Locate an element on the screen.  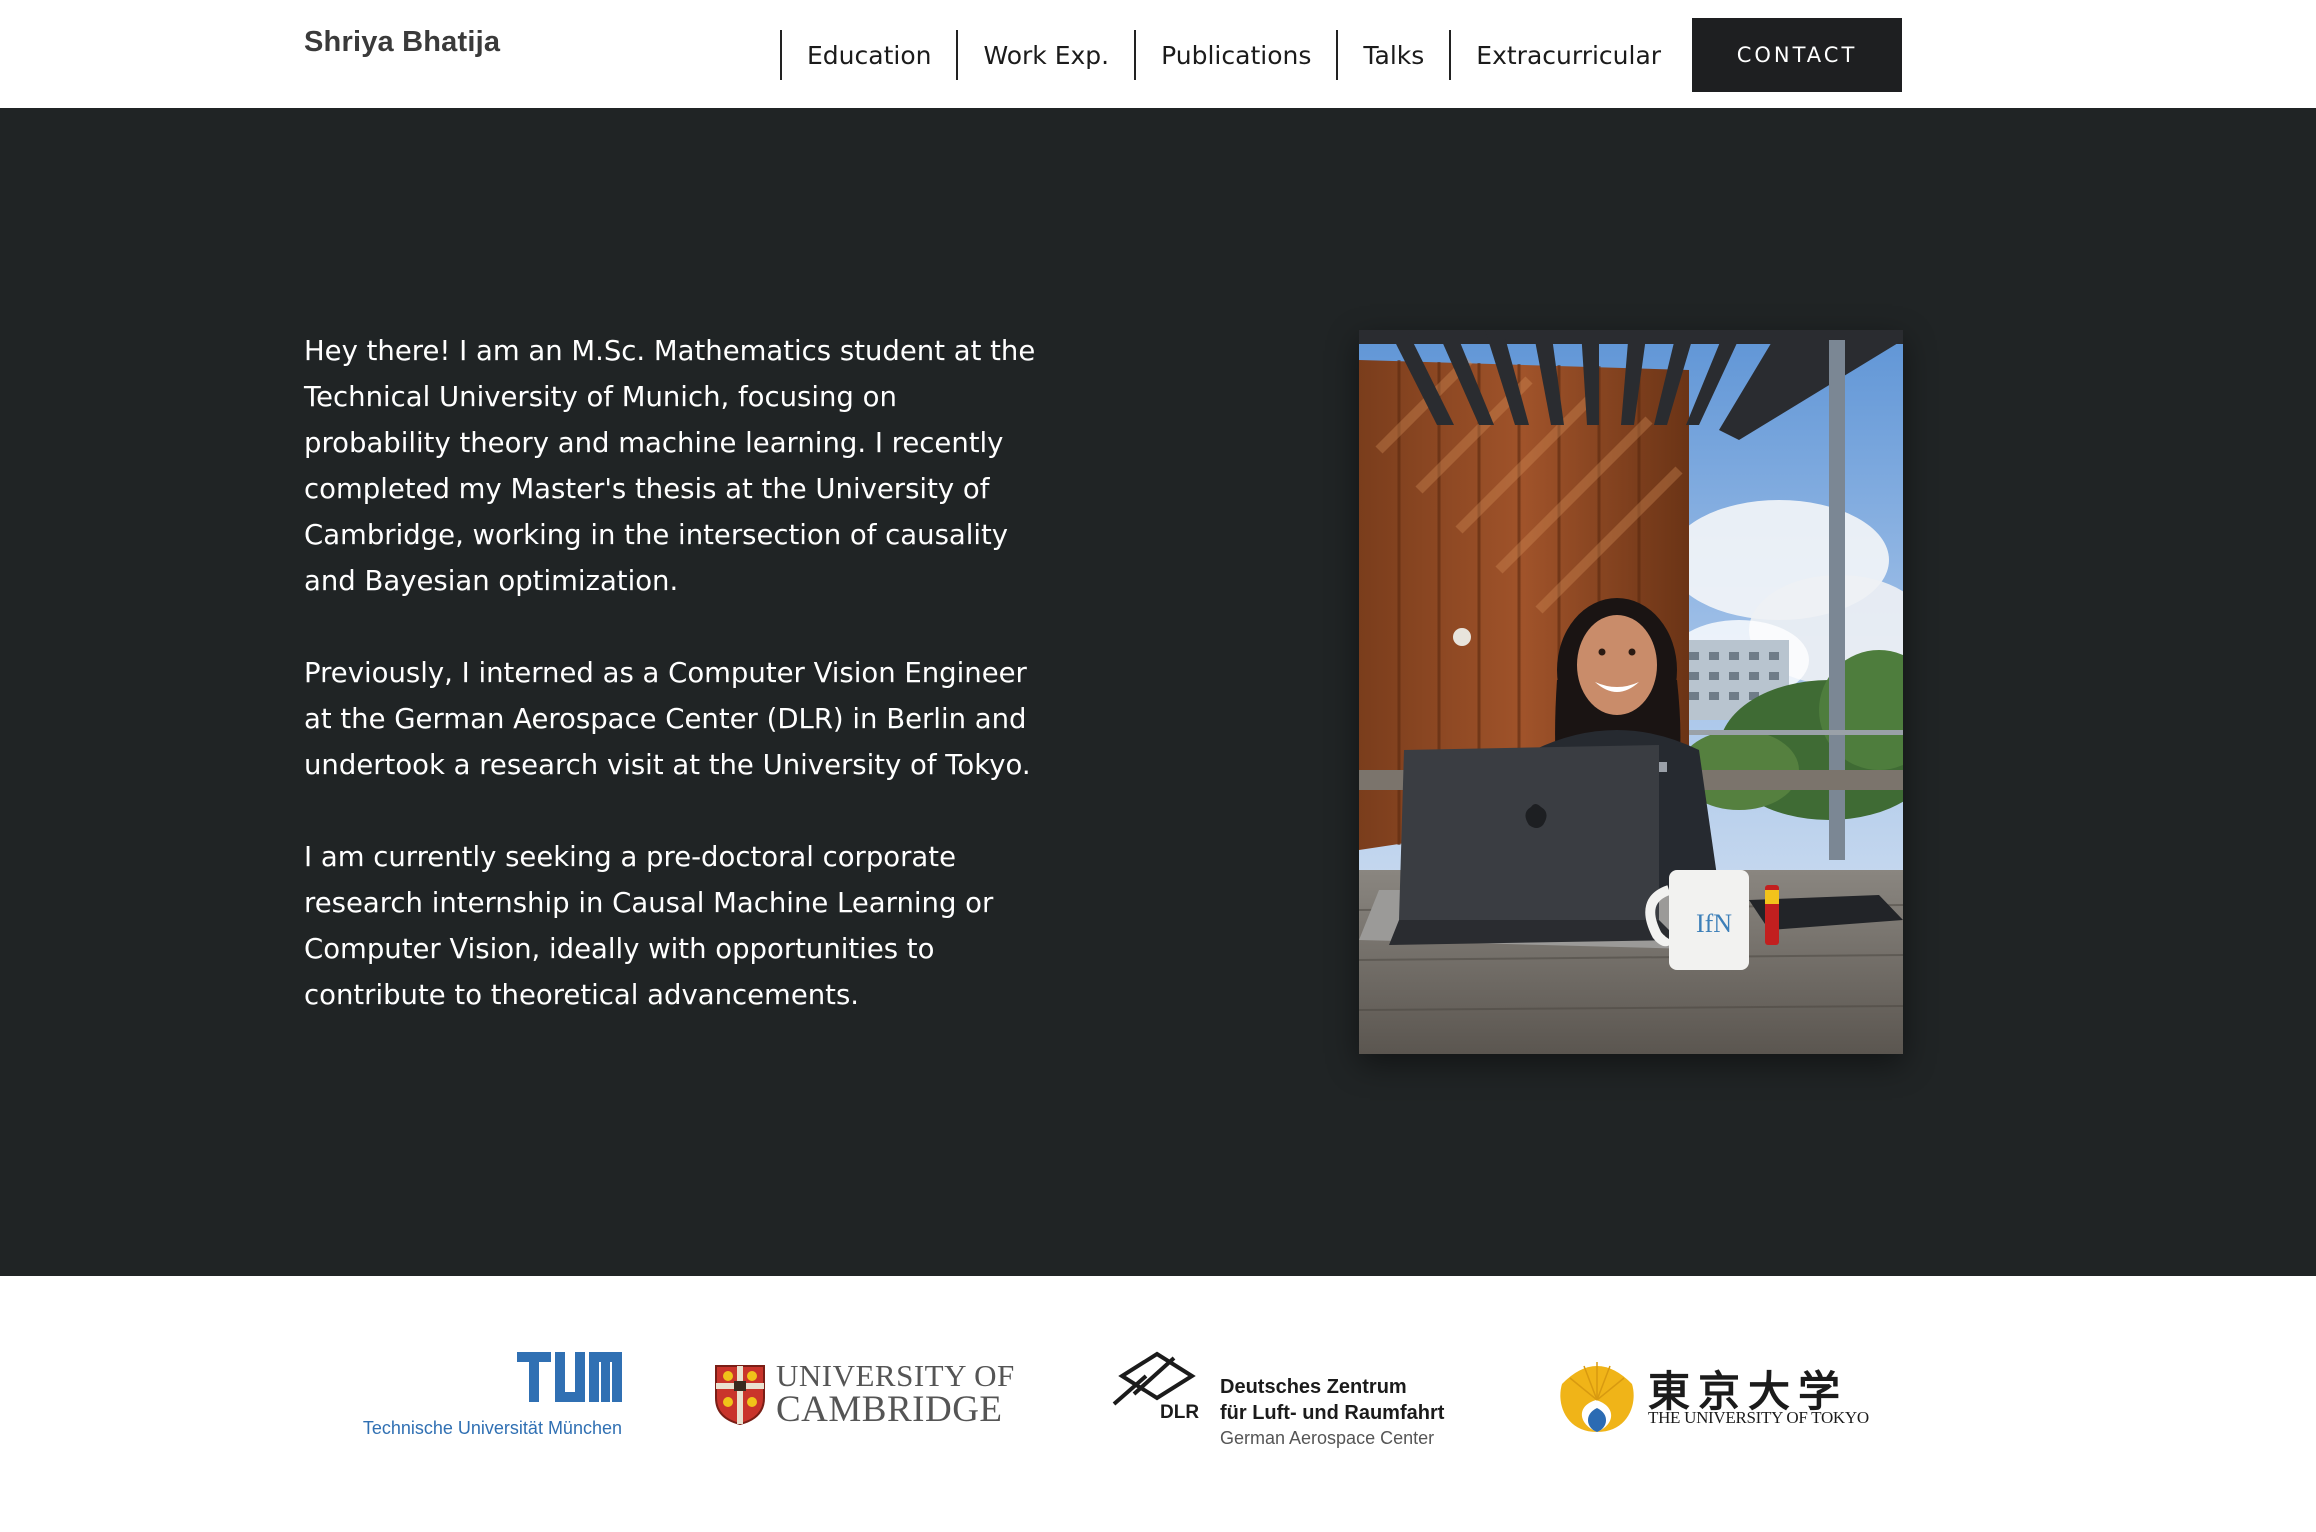
nav-education: Education is located at coordinates (868, 55).